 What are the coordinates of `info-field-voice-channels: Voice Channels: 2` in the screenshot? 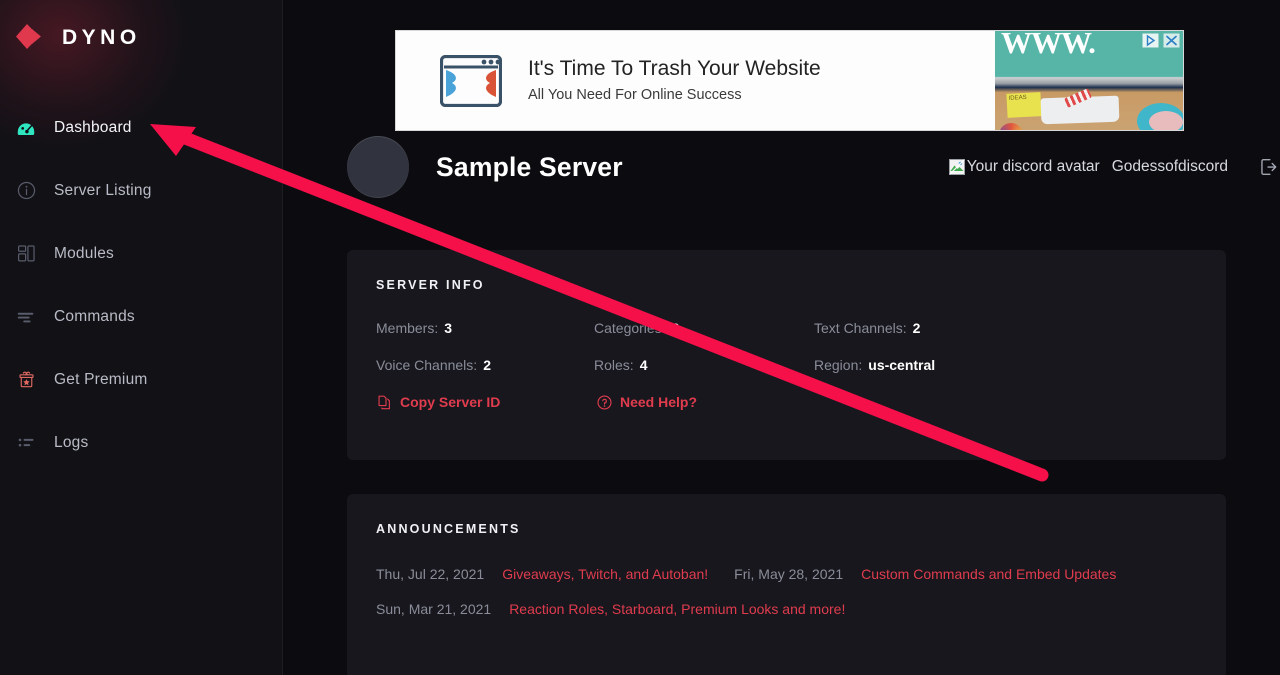 It's located at (485, 365).